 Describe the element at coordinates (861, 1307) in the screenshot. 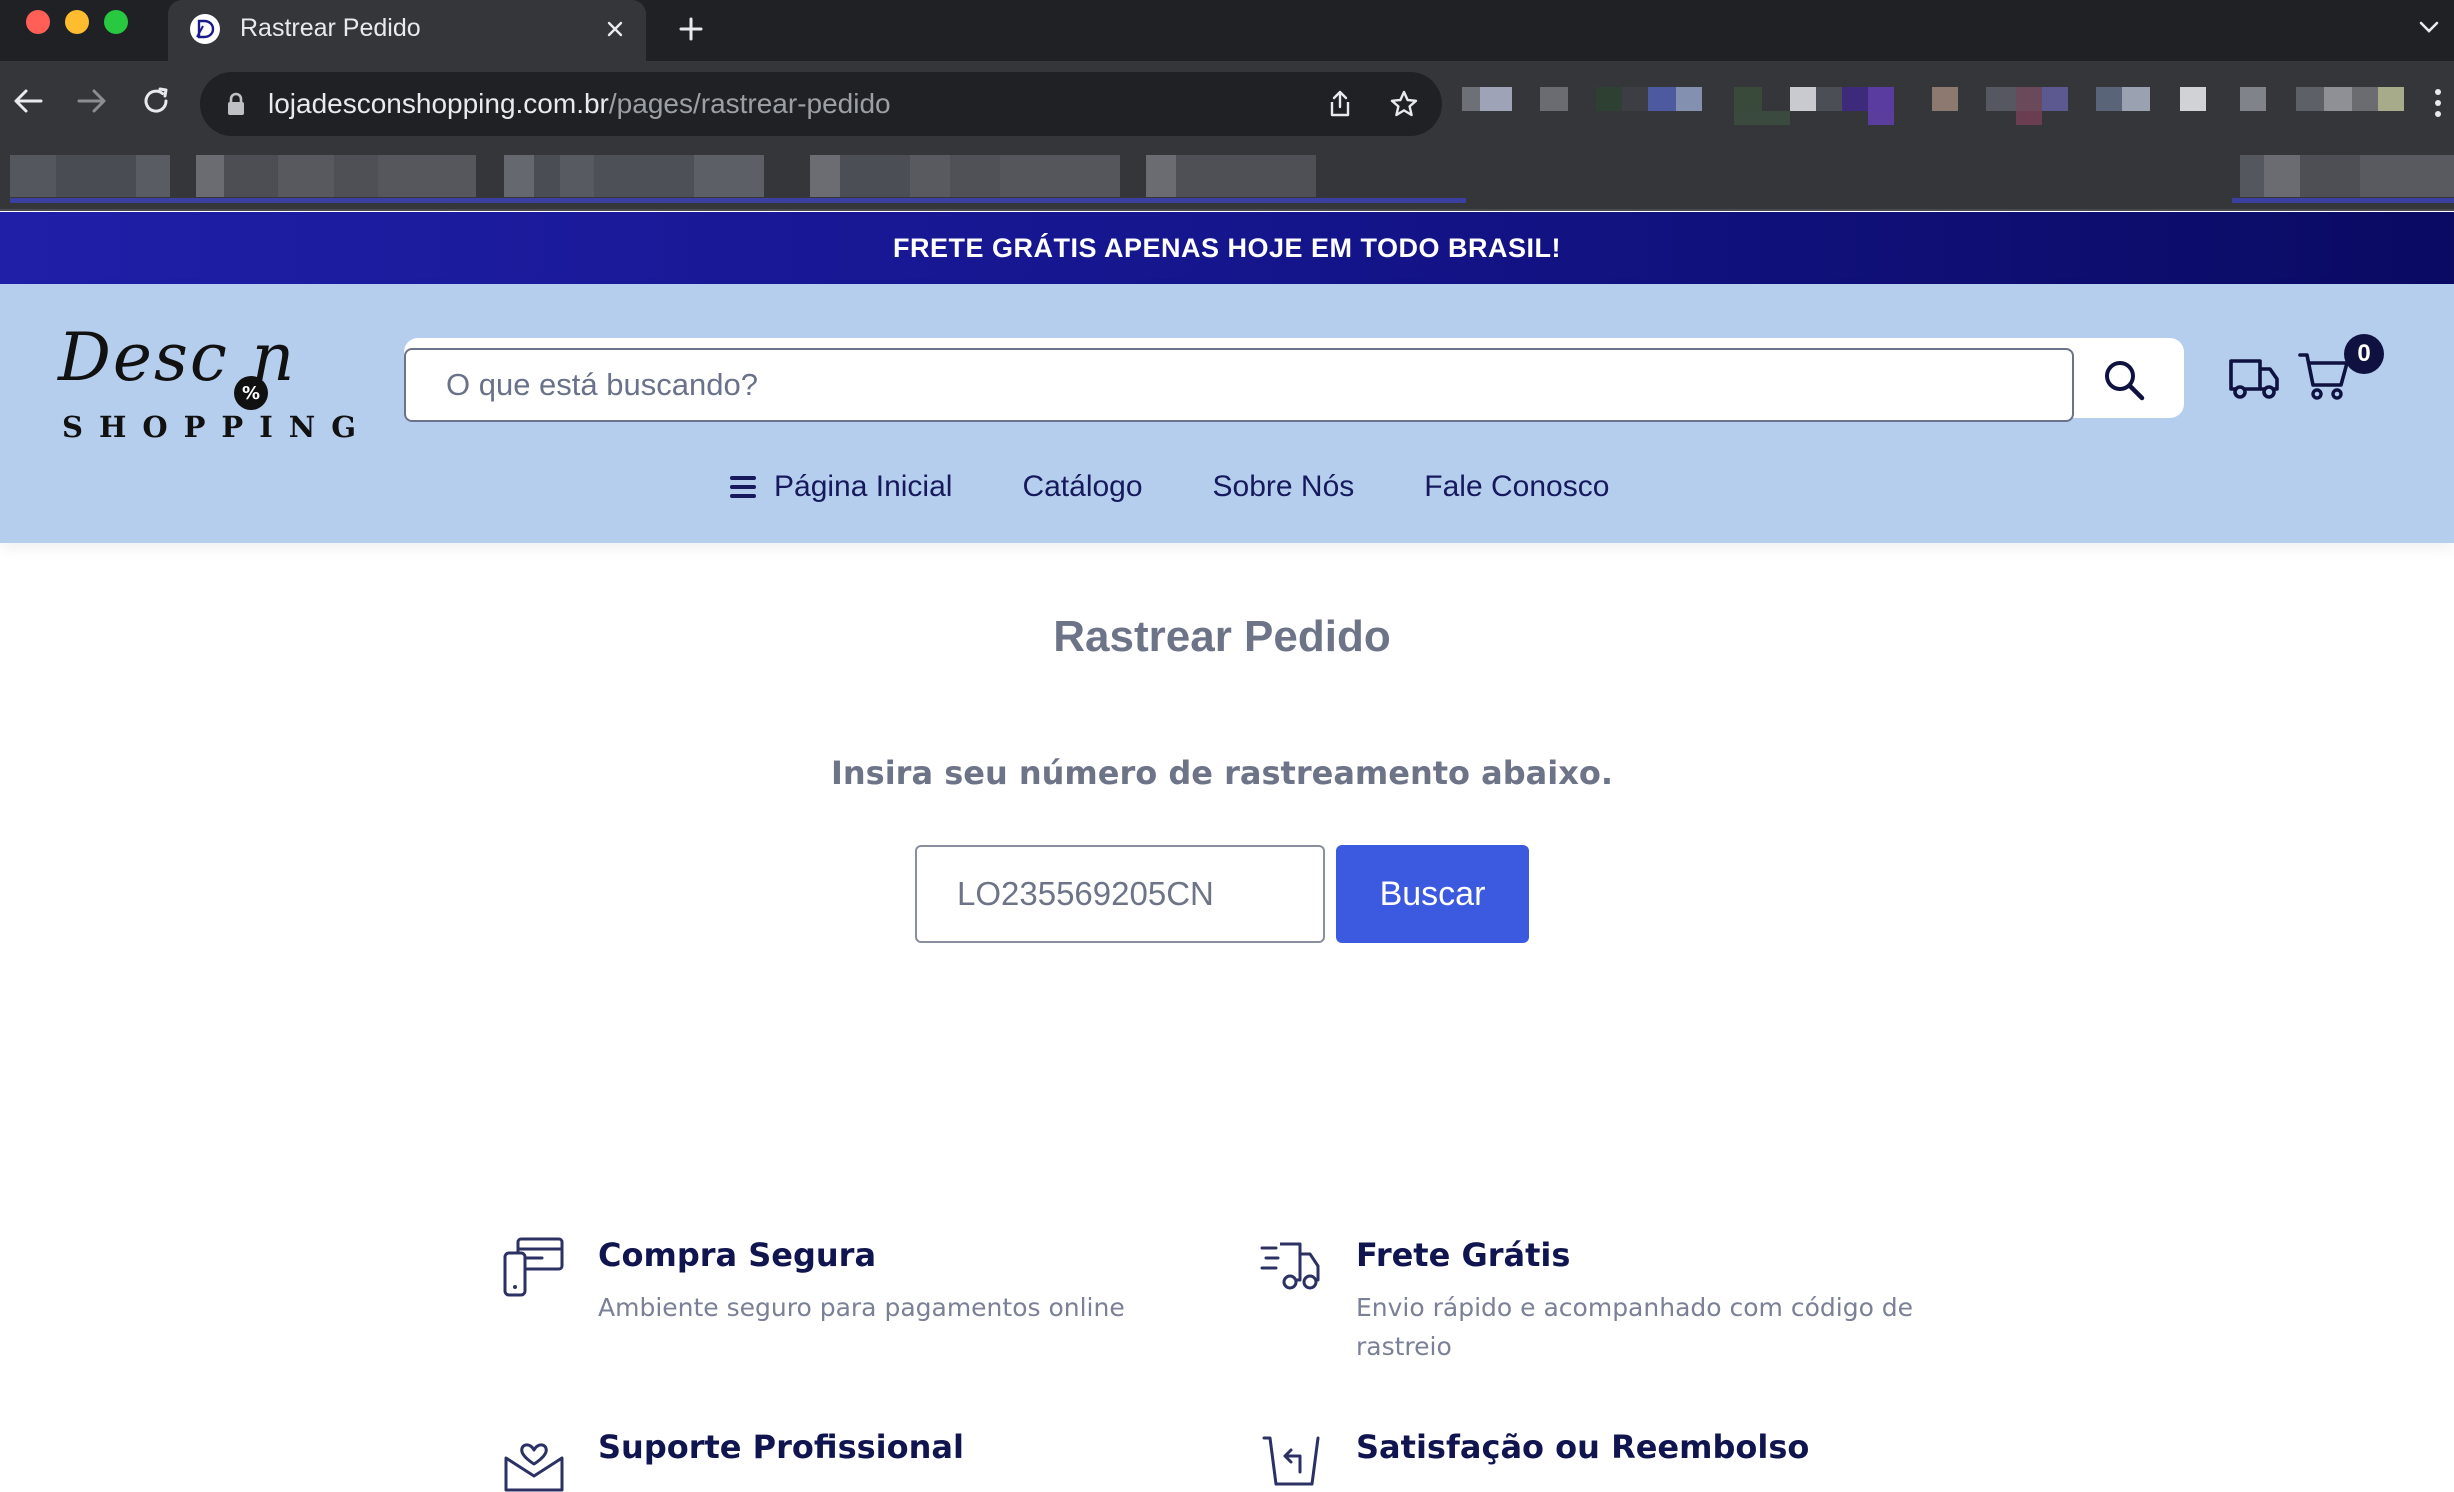

I see `feature-description: Ambiente seguro para pagamentos online` at that location.